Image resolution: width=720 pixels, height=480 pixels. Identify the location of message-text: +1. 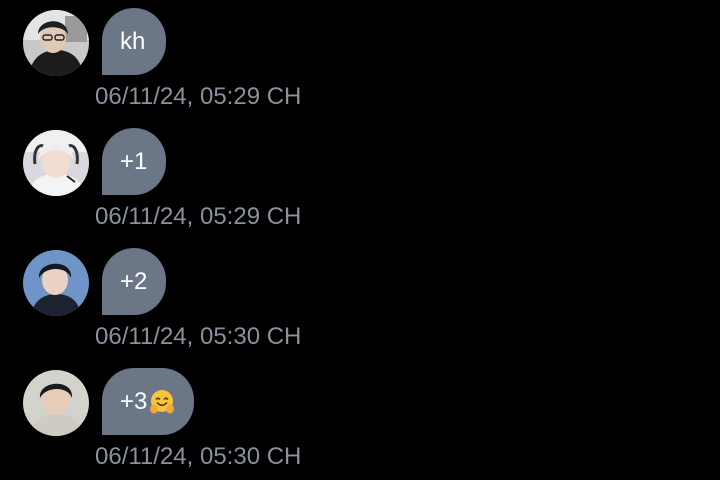
(134, 161).